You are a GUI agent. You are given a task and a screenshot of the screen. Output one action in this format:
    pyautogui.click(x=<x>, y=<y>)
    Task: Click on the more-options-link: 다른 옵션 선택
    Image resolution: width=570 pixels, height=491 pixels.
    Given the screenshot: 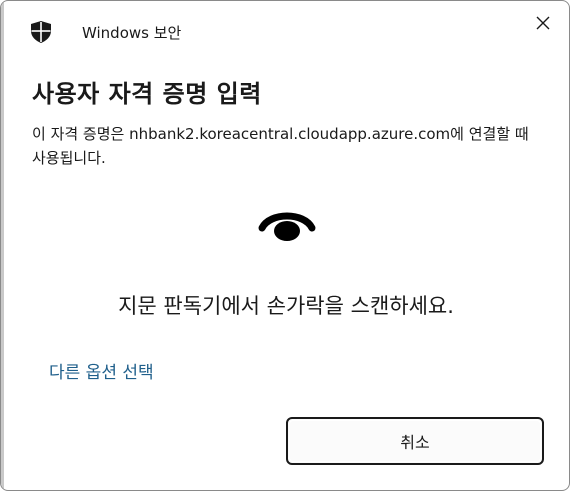 What is the action you would take?
    pyautogui.click(x=101, y=370)
    